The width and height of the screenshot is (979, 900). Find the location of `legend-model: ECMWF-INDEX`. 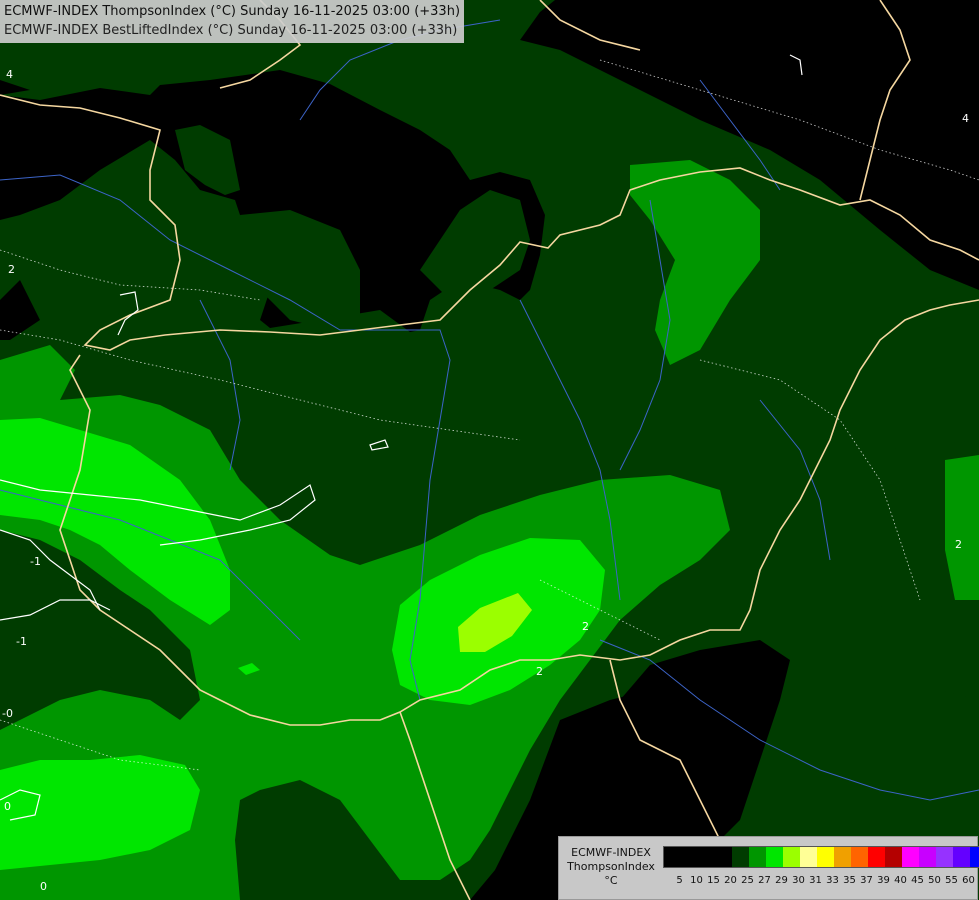

legend-model: ECMWF-INDEX is located at coordinates (611, 852).